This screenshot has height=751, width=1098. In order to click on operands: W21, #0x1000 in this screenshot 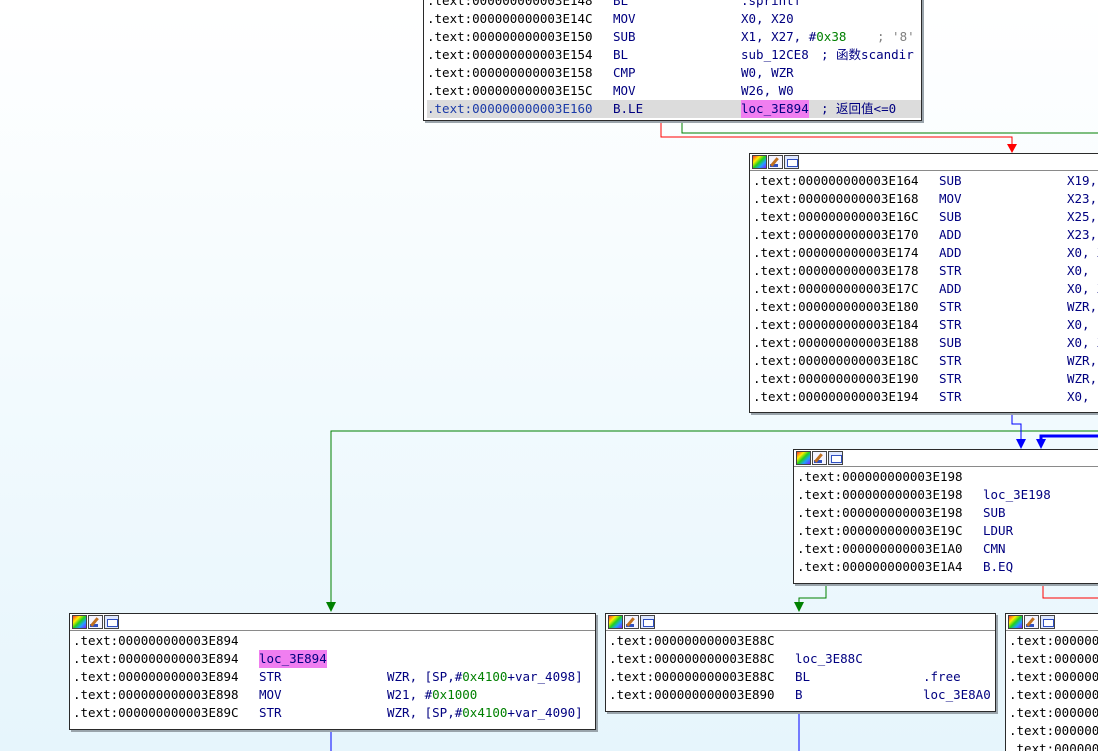, I will do `click(432, 695)`.